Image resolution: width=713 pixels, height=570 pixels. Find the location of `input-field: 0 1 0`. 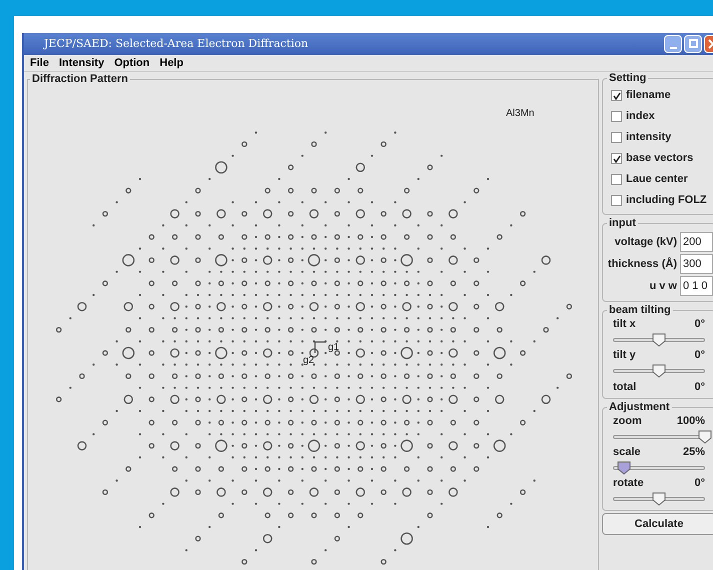

input-field: 0 1 0 is located at coordinates (696, 286).